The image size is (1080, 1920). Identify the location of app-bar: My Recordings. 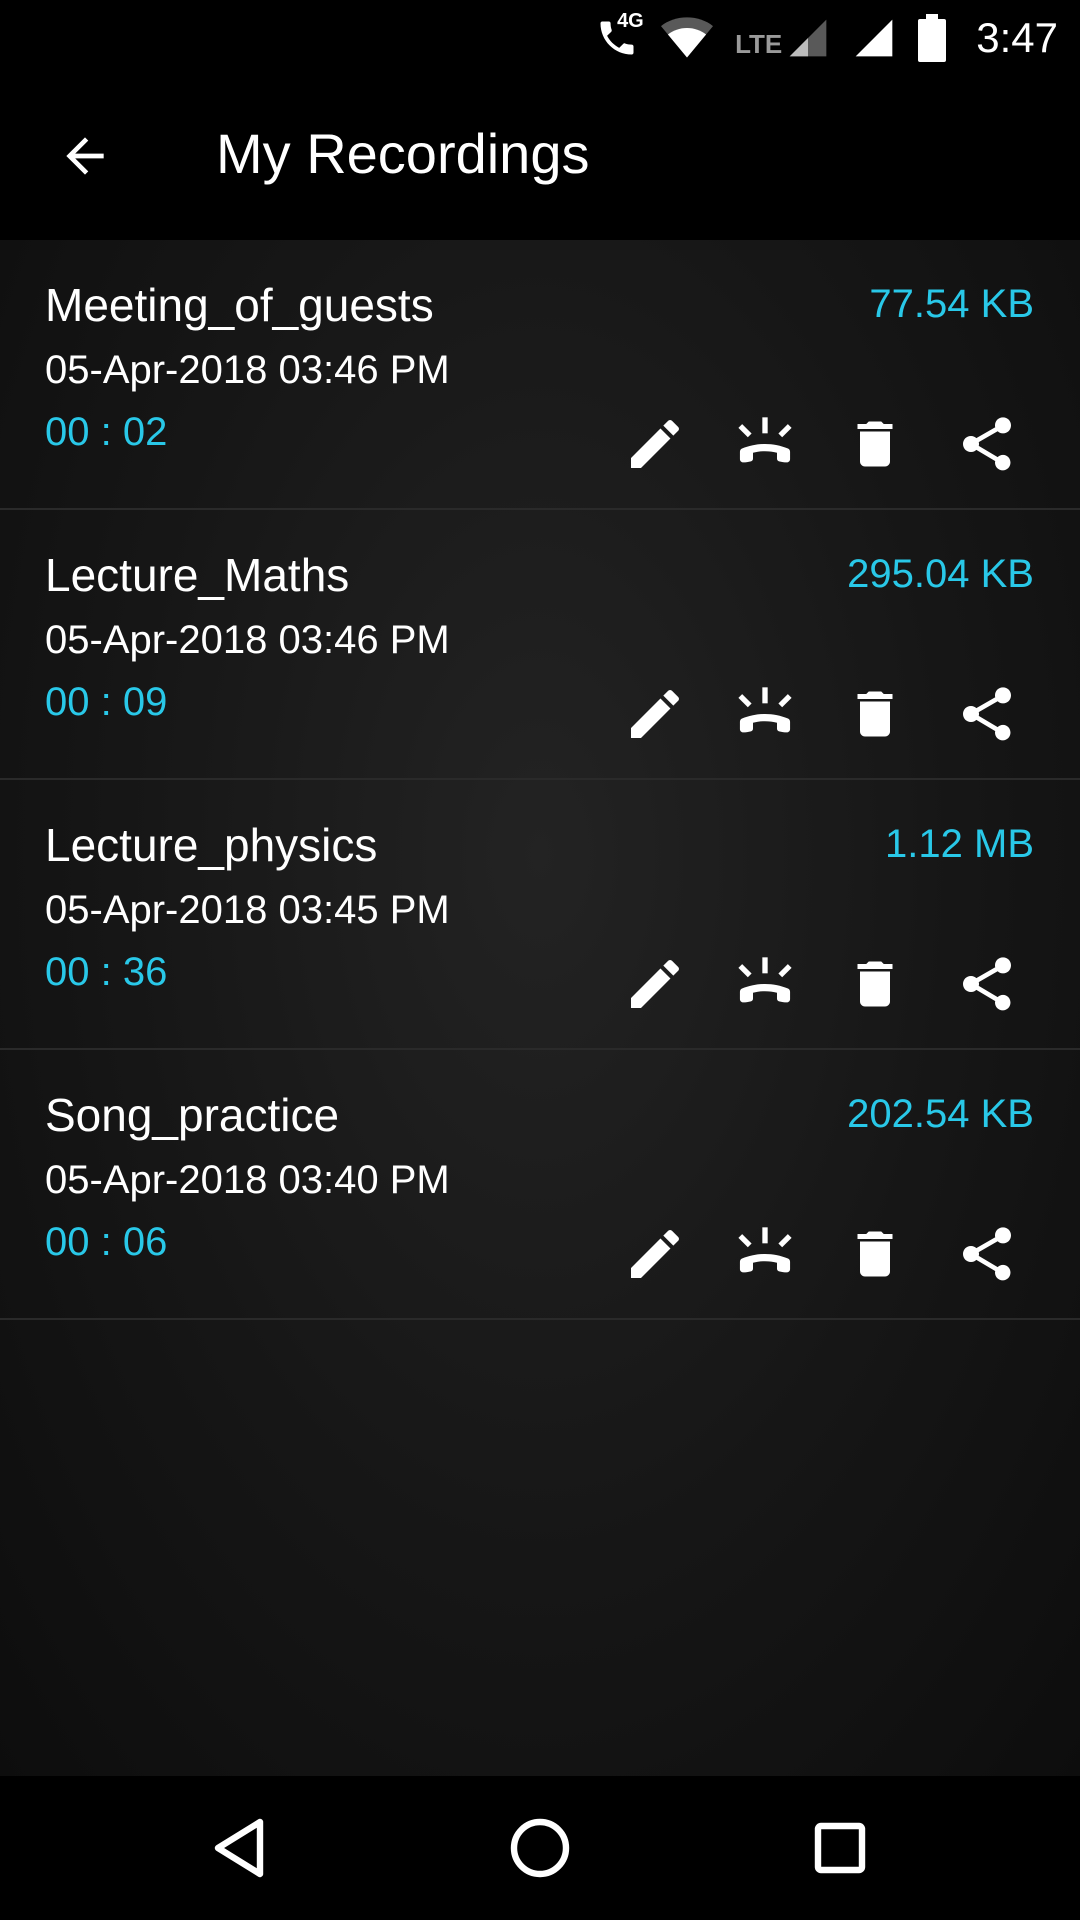
(540, 157).